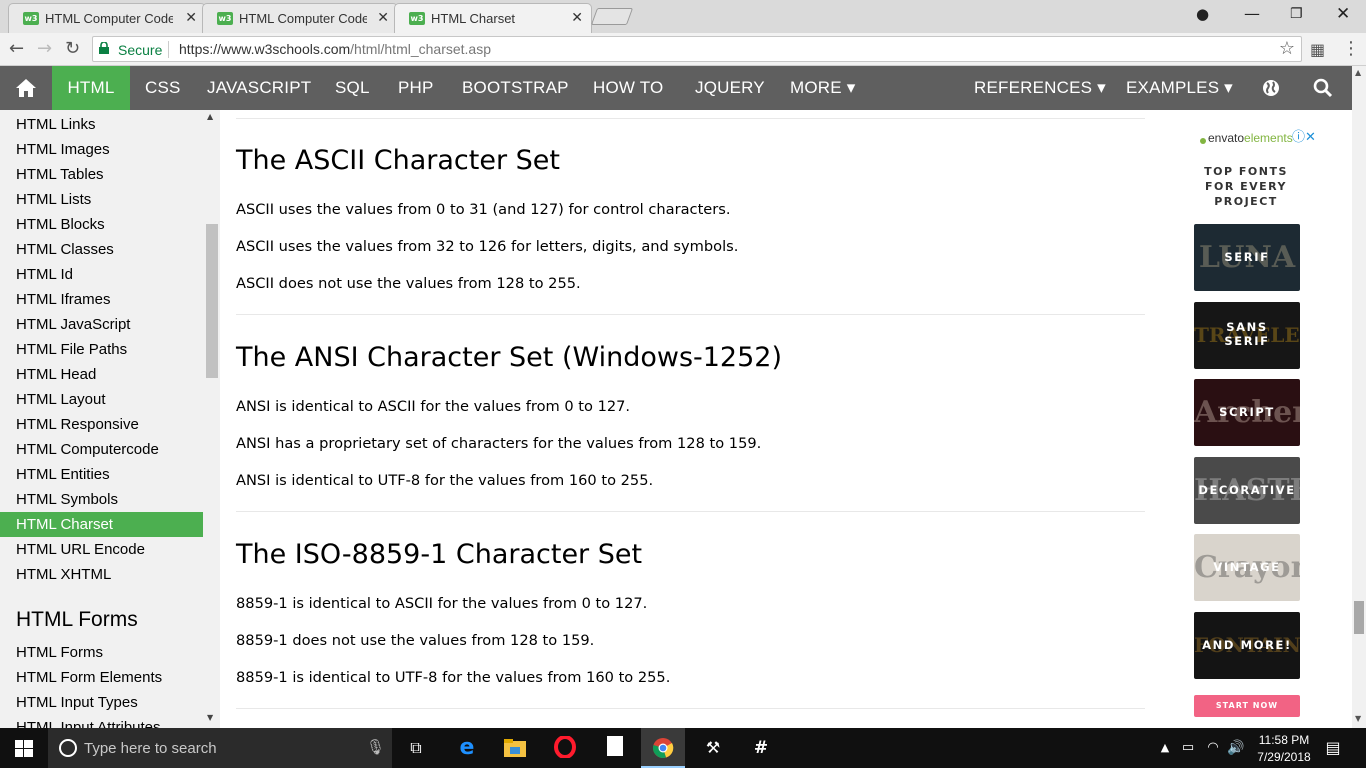 The width and height of the screenshot is (1366, 768). What do you see at coordinates (24, 748) in the screenshot?
I see `windows-start-icon` at bounding box center [24, 748].